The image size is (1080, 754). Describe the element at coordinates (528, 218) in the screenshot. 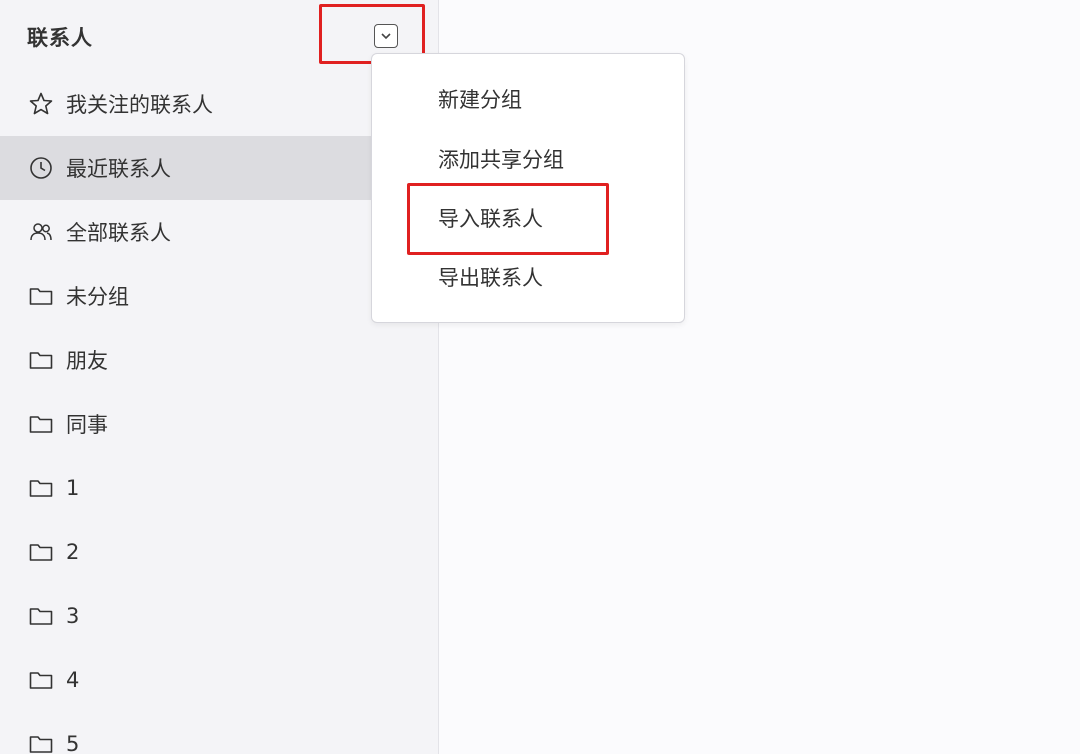

I see `menu-item-import-contacts: 导入联系人` at that location.